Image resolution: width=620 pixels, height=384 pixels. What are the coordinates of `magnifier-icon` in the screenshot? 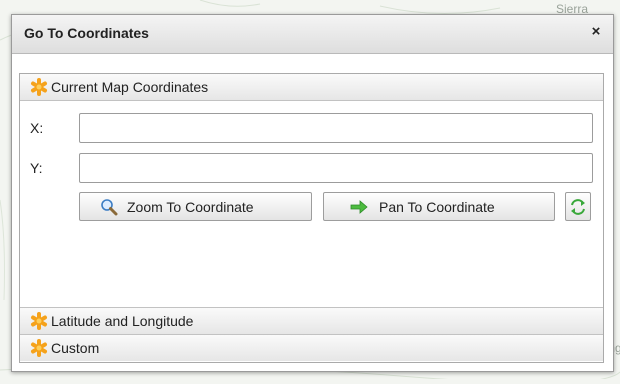 It's located at (109, 207).